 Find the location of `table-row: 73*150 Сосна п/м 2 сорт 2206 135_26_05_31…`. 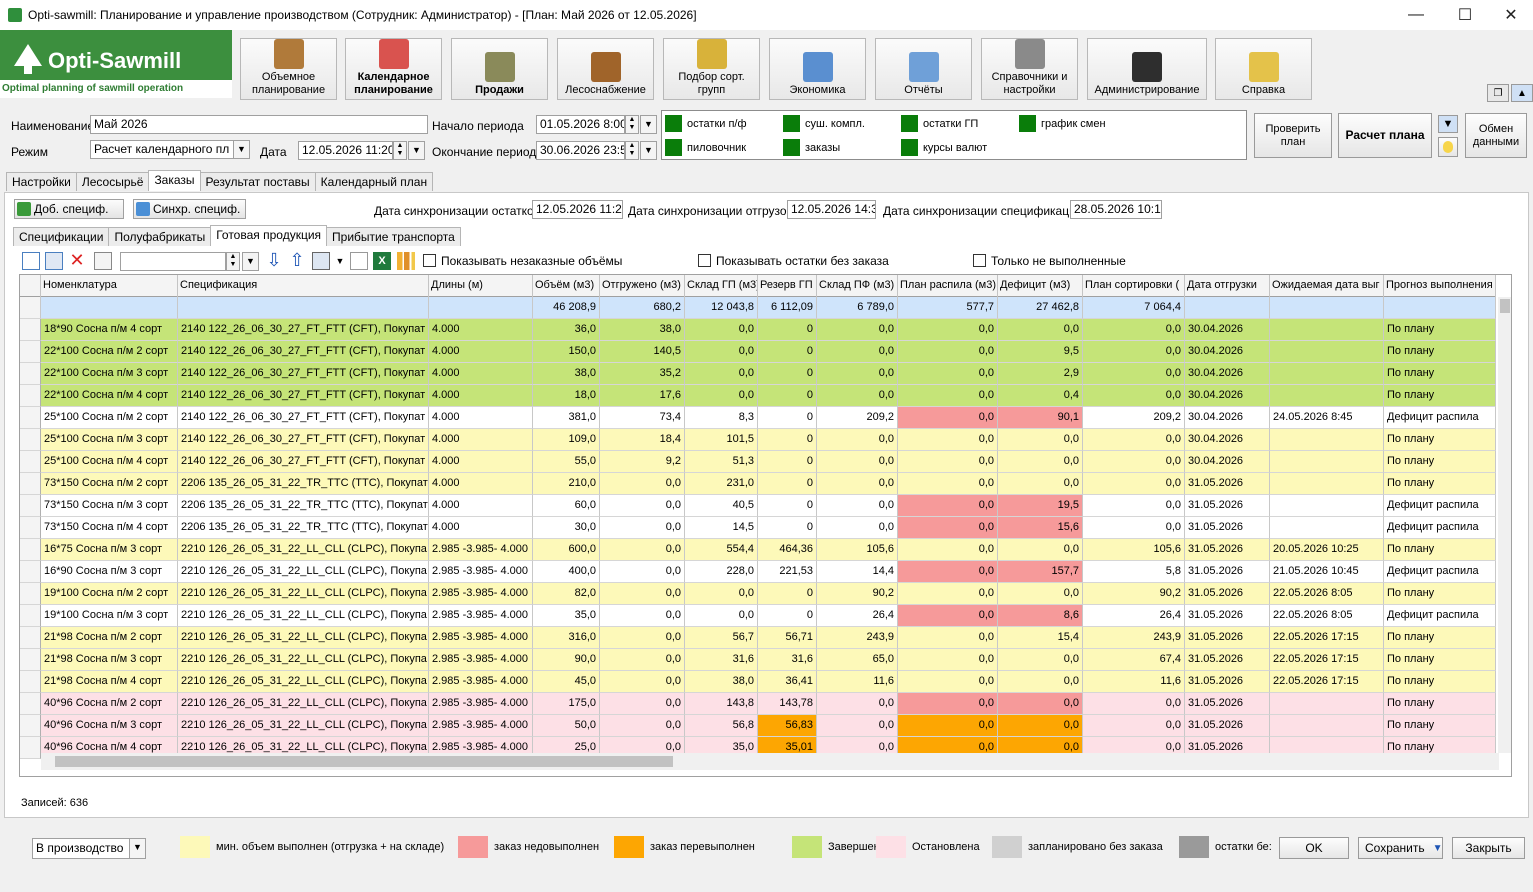

table-row: 73*150 Сосна п/м 2 сорт 2206 135_26_05_31… is located at coordinates (758, 484).